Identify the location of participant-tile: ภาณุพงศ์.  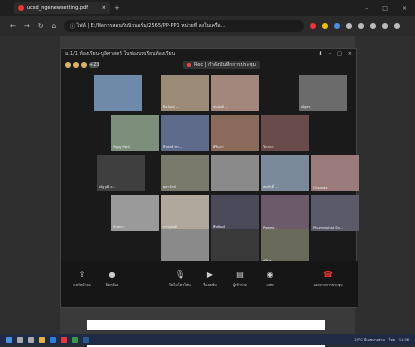
(185, 213).